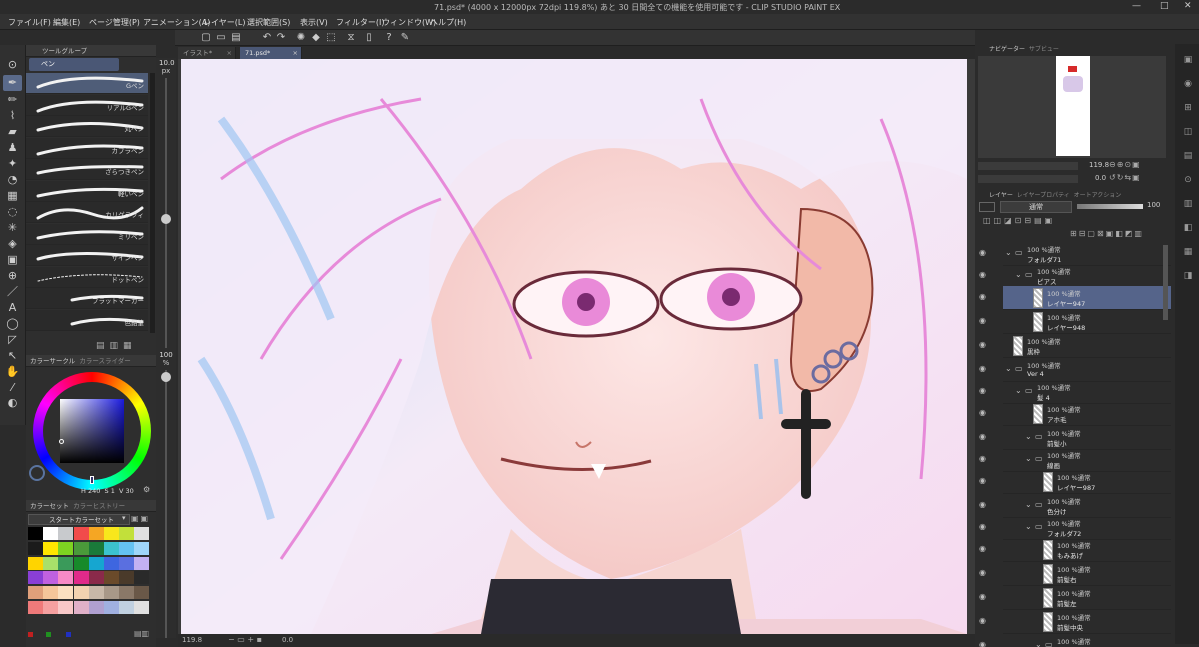 Image resolution: width=1199 pixels, height=647 pixels. What do you see at coordinates (1125, 177) in the screenshot?
I see `navigator-rotate-icons: ↺↻⇆▣` at bounding box center [1125, 177].